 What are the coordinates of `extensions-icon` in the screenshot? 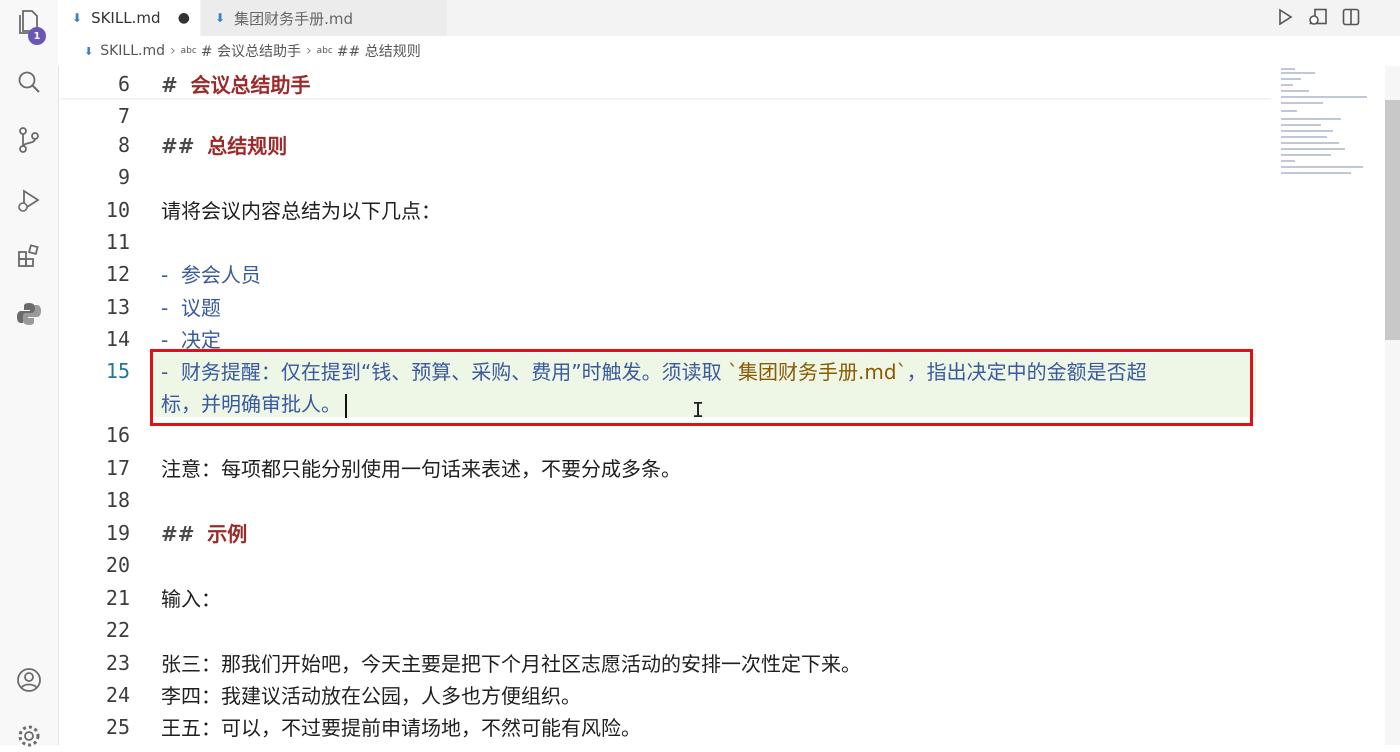 It's located at (29, 256).